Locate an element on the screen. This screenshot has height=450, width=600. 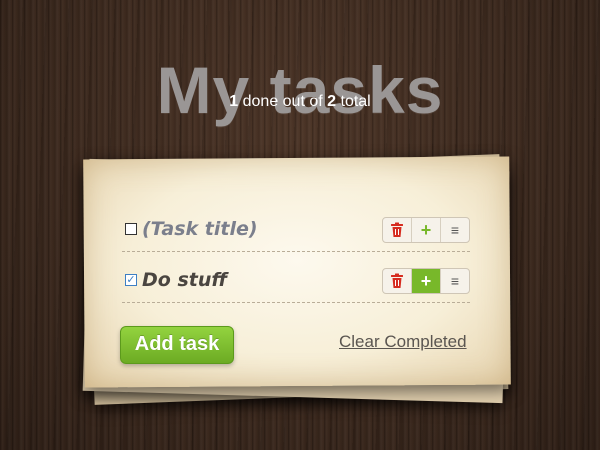
task-row: (Task title) + ≡ is located at coordinates (296, 229).